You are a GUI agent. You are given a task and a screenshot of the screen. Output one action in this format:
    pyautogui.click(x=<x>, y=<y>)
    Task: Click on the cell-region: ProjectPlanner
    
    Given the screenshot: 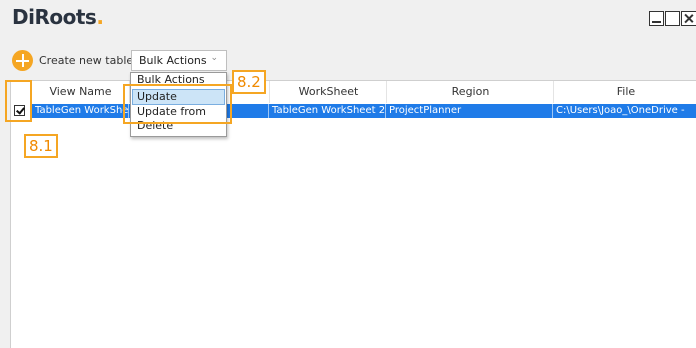 What is the action you would take?
    pyautogui.click(x=469, y=111)
    